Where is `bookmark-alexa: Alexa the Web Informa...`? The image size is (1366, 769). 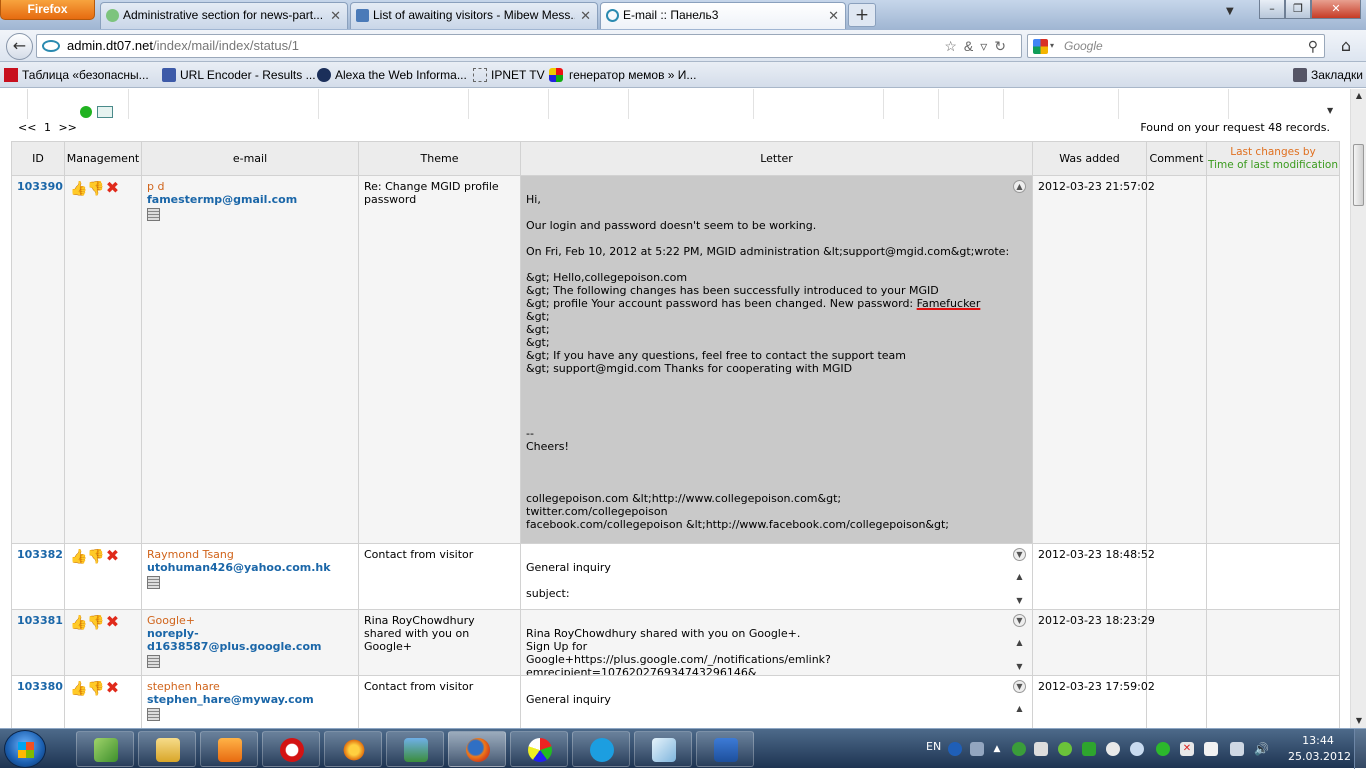 bookmark-alexa: Alexa the Web Informa... is located at coordinates (392, 75).